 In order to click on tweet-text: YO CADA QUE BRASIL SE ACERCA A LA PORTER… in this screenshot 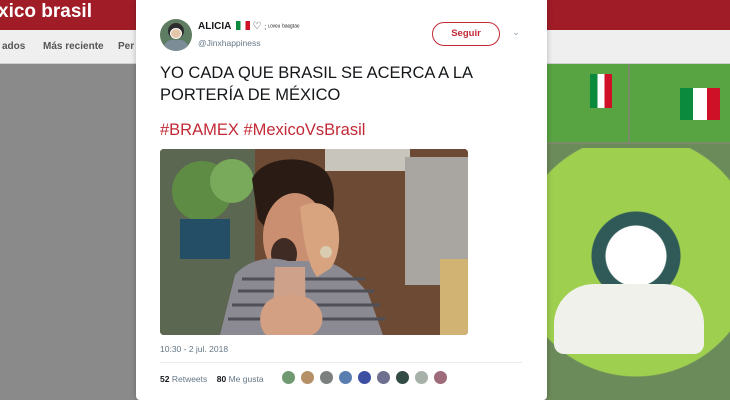, I will do `click(316, 84)`.